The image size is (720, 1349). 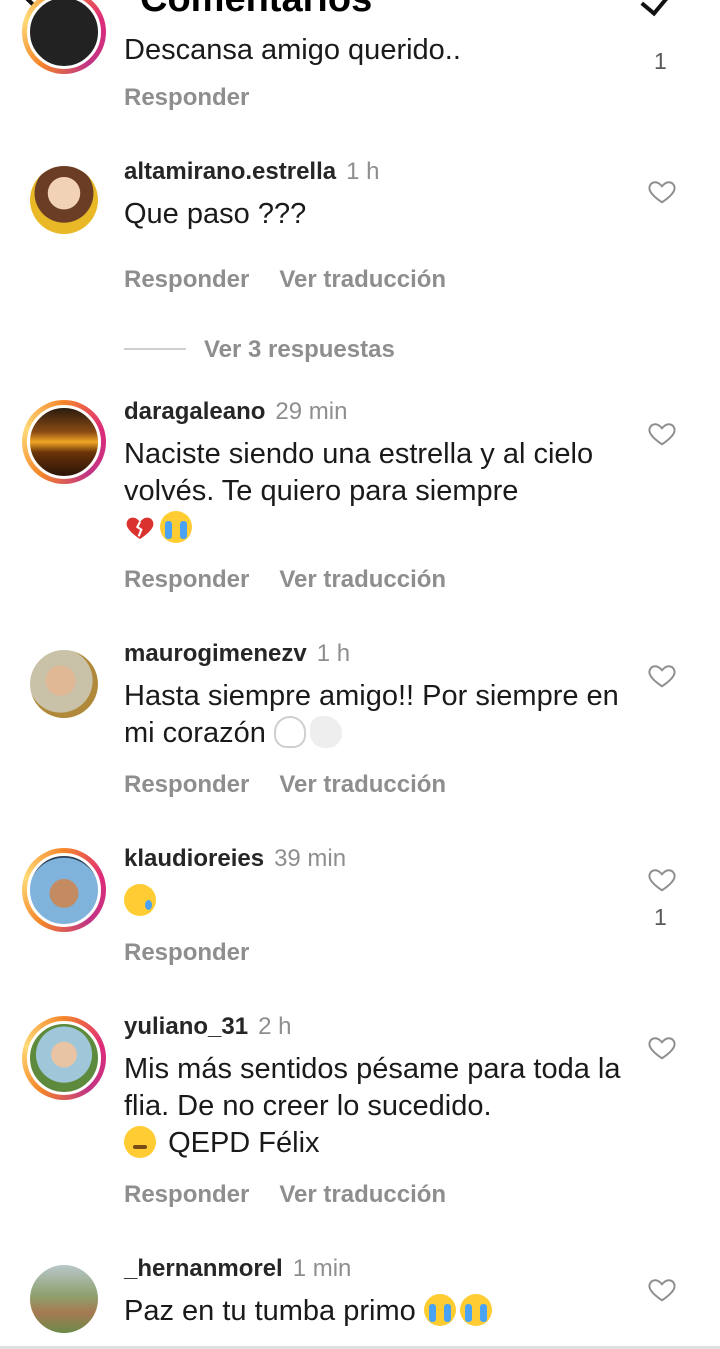 I want to click on comment-time: 1 min, so click(x=322, y=1268).